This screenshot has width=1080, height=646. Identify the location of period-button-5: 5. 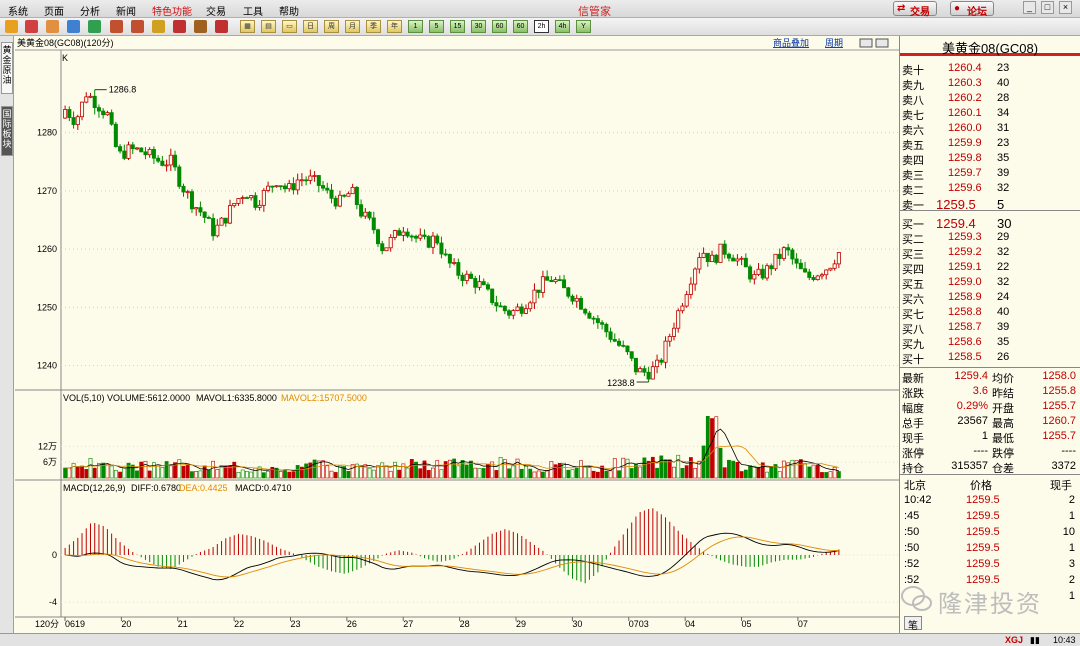
(436, 26).